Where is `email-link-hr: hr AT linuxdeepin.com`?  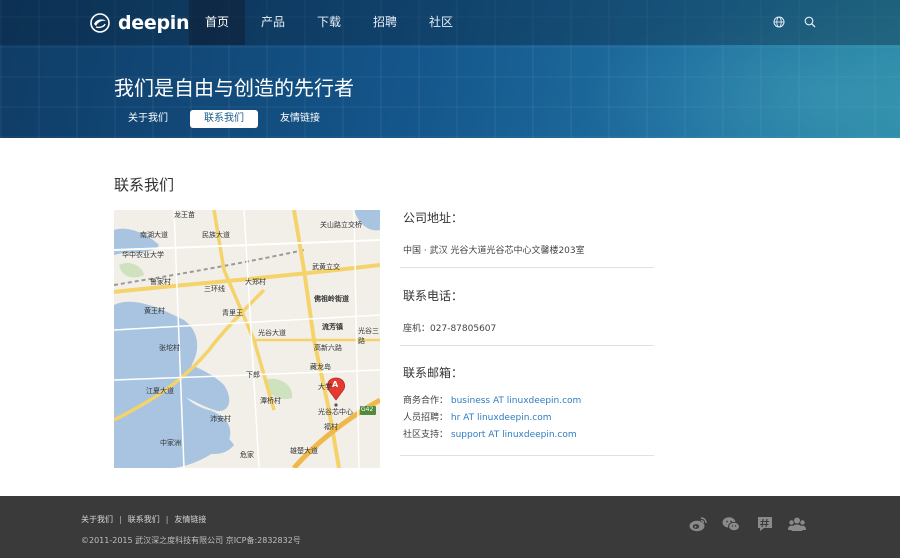
email-link-hr: hr AT linuxdeepin.com is located at coordinates (501, 418).